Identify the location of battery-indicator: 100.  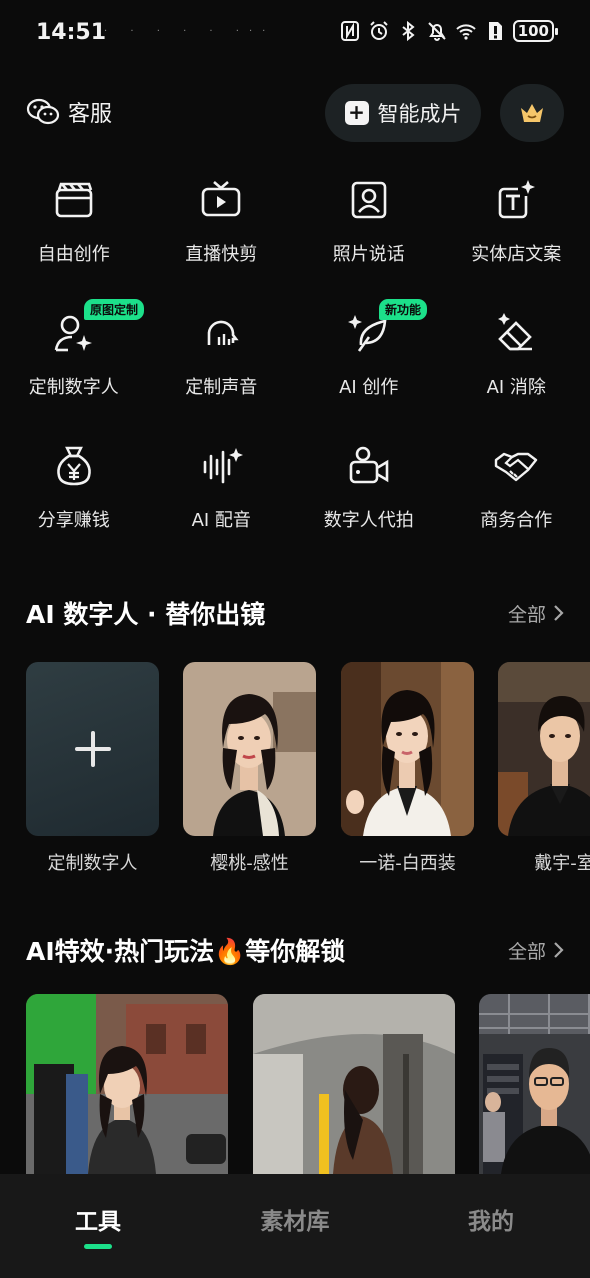
(535, 31).